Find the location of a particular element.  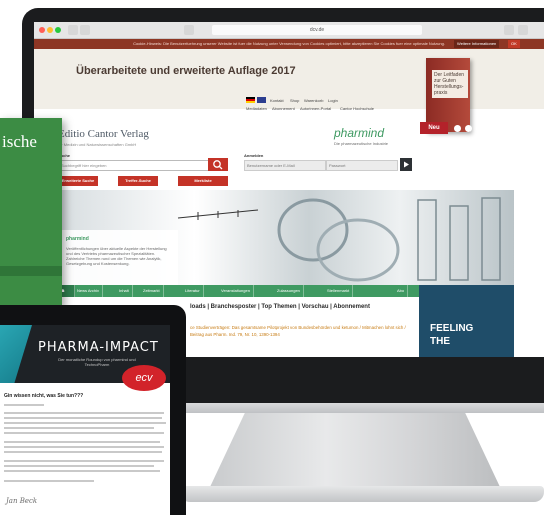

username-input: Benutzername oder E-Mail is located at coordinates (285, 165).